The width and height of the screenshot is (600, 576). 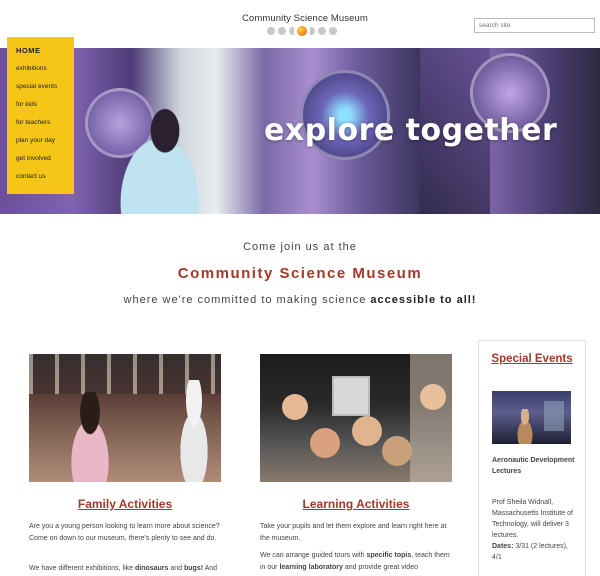 I want to click on event-dates: Dates: 3/31 (2 lectures), 4/1, so click(x=535, y=552).